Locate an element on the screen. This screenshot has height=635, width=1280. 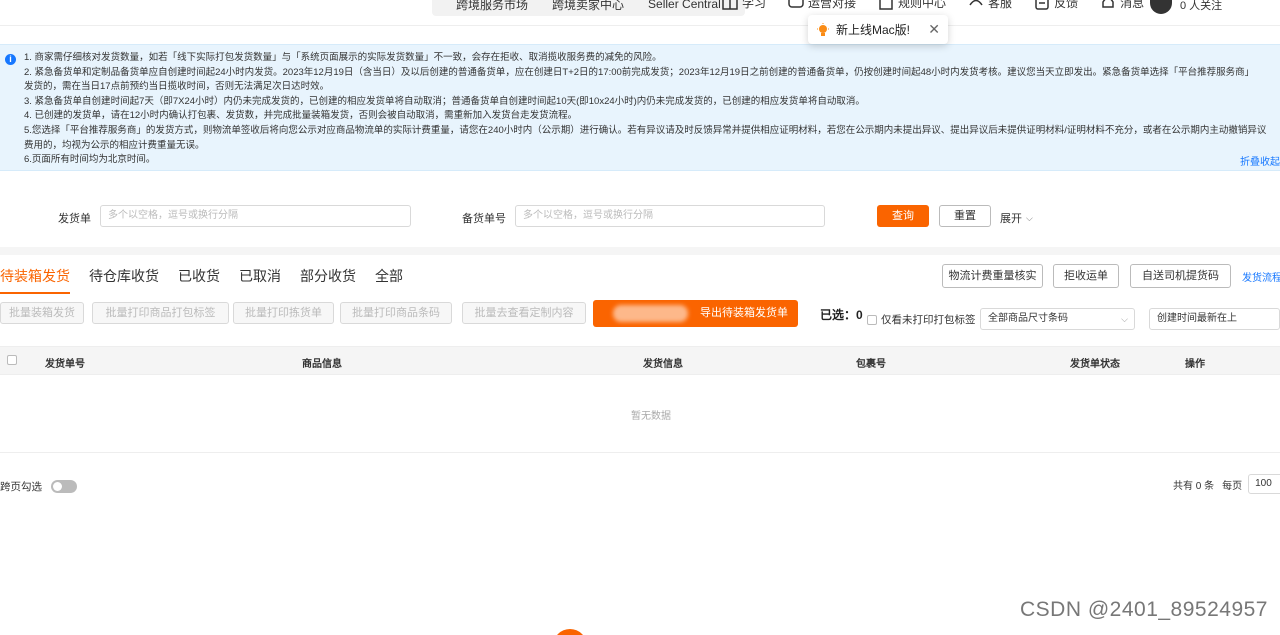
page-size-select: 100 is located at coordinates (1264, 484).